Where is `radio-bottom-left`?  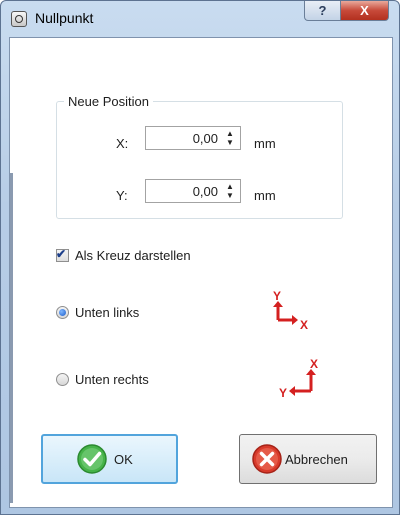 radio-bottom-left is located at coordinates (62, 312).